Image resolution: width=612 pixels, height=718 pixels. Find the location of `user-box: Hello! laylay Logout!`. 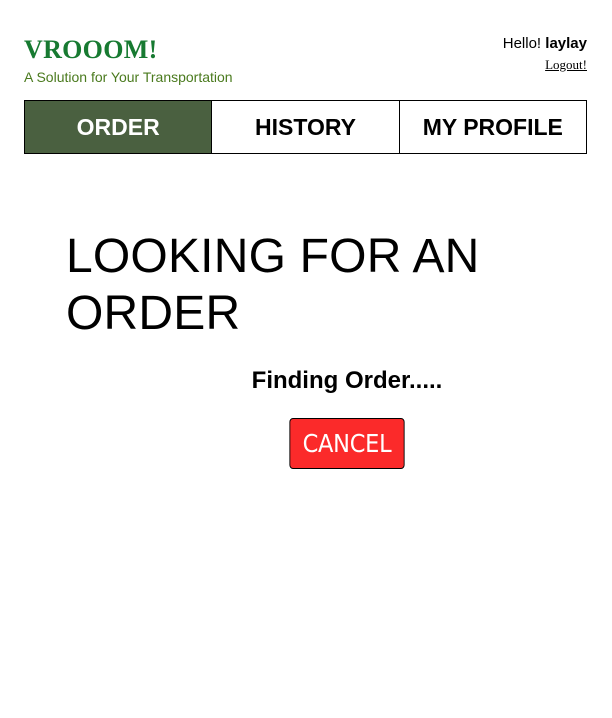

user-box: Hello! laylay Logout! is located at coordinates (545, 54).